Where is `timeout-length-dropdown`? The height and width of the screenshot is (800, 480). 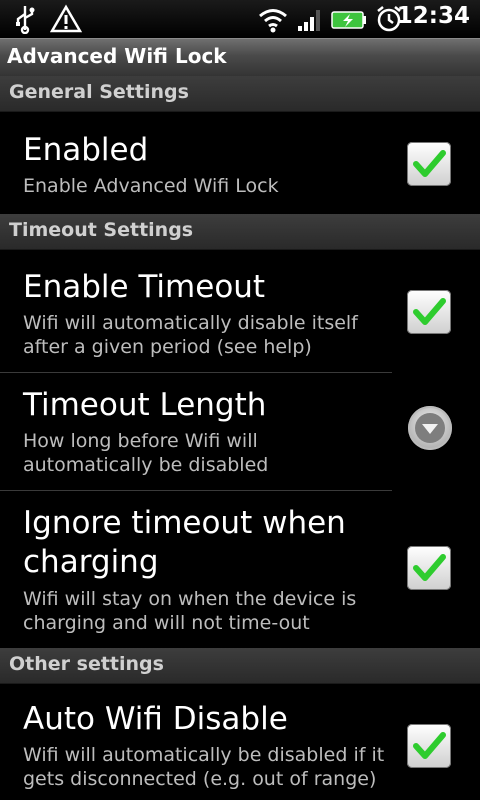 timeout-length-dropdown is located at coordinates (430, 428).